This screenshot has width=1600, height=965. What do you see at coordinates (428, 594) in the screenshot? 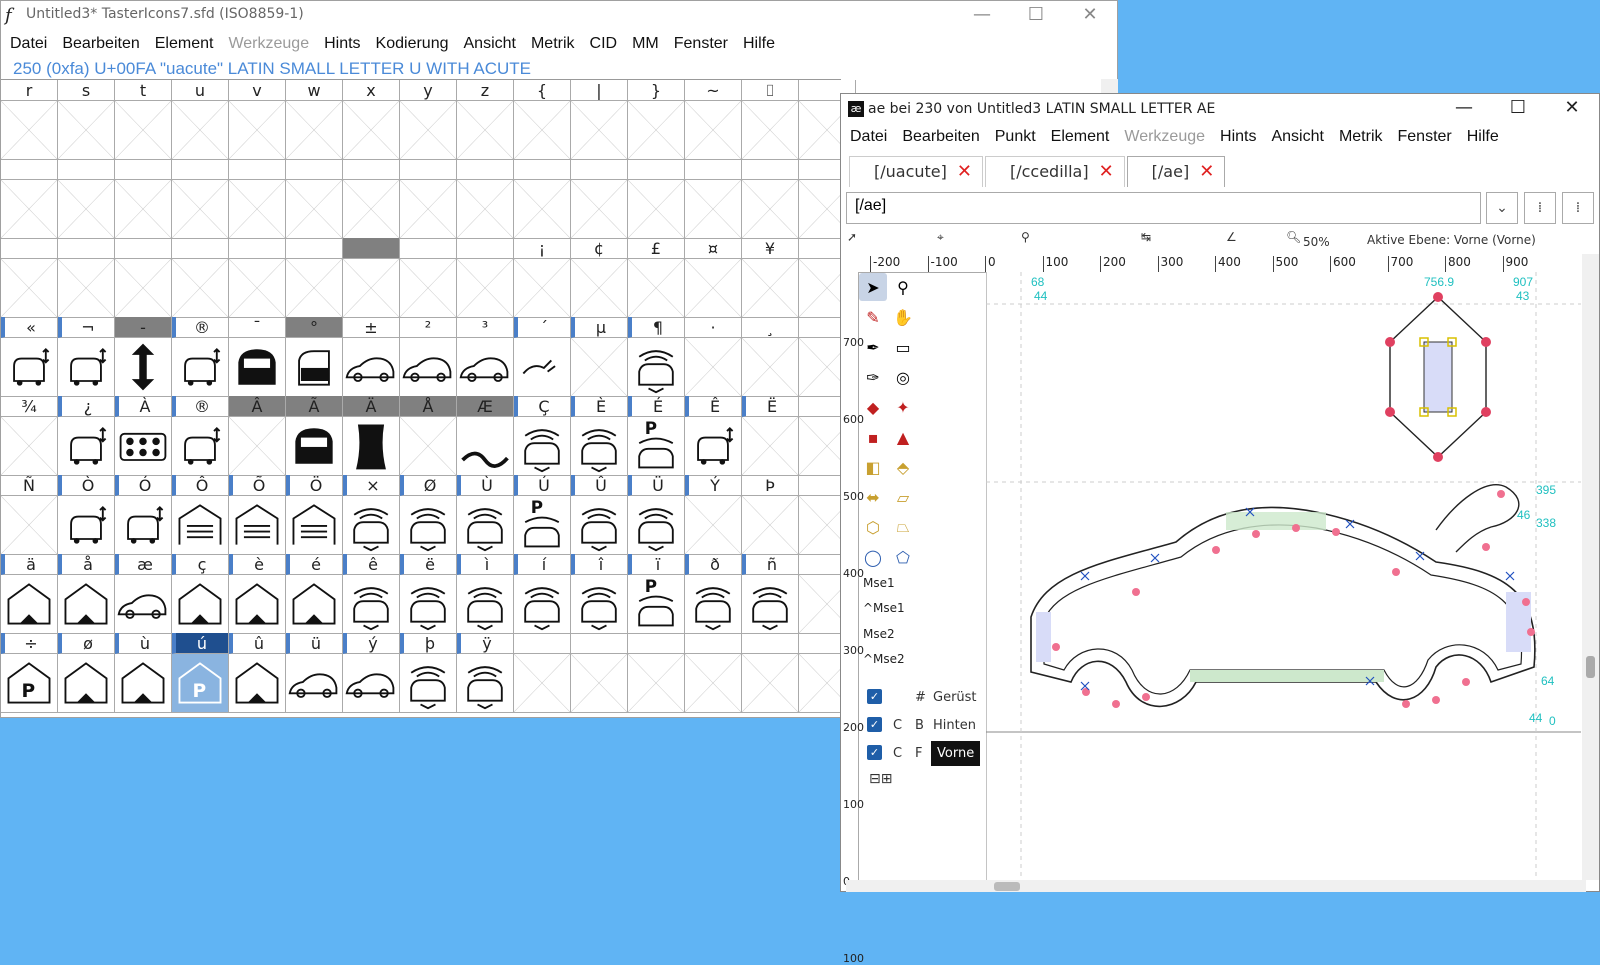
I see `glyph-cell: ë` at bounding box center [428, 594].